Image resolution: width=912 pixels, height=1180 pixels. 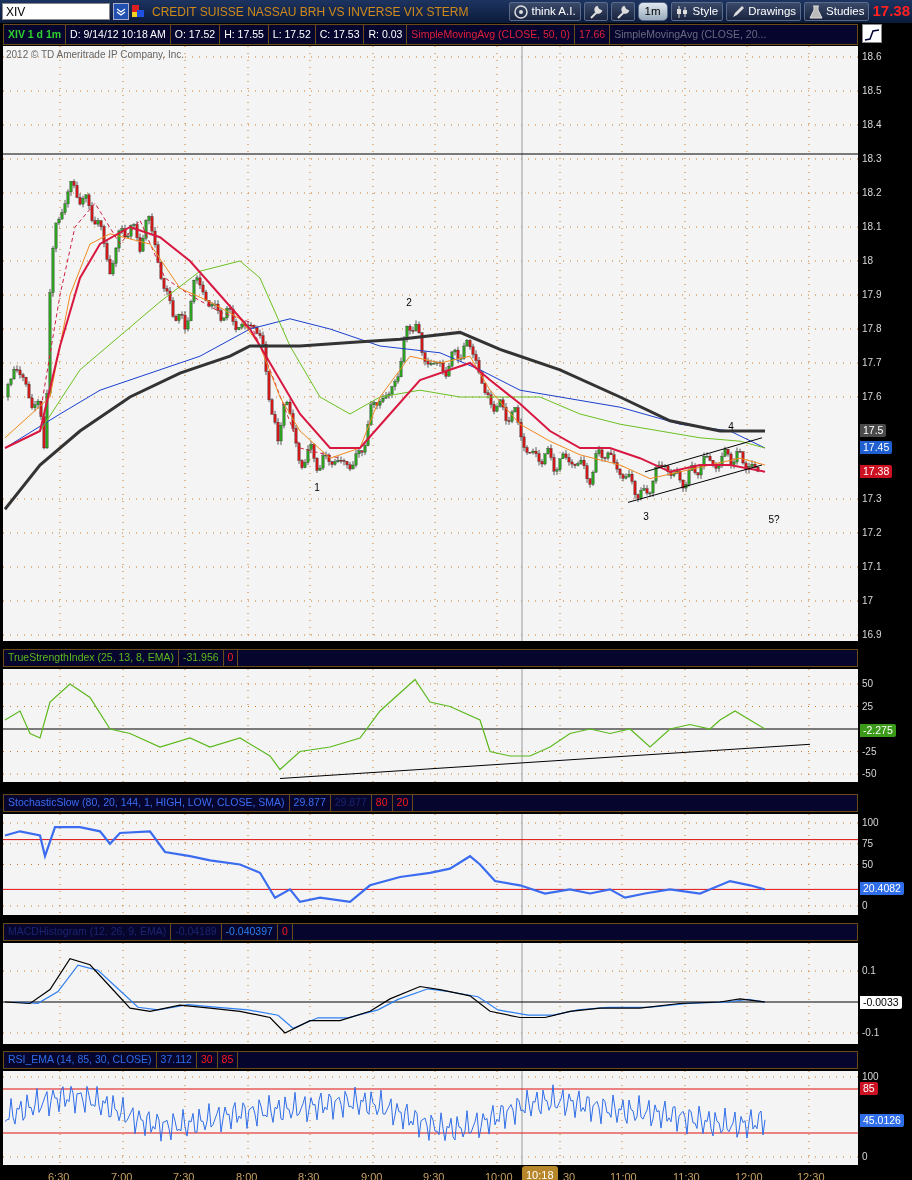 I want to click on quote-value: R: 0.03, so click(x=386, y=34).